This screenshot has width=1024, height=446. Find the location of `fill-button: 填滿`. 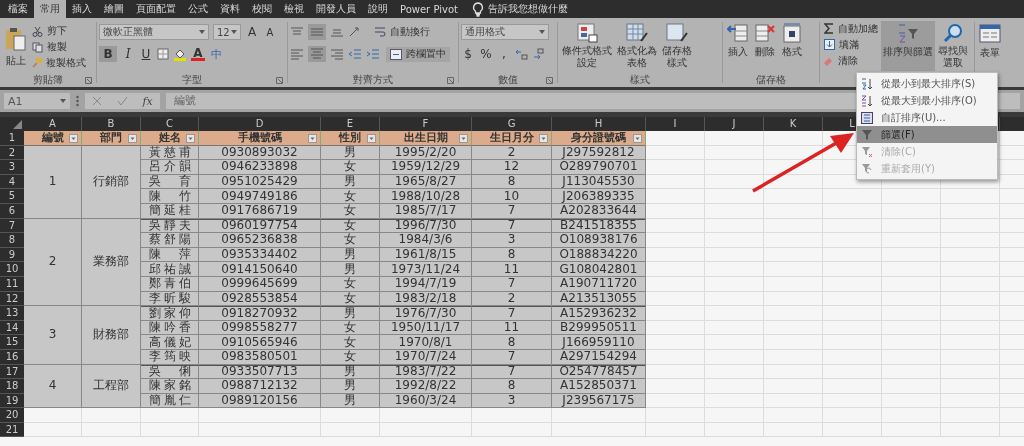

fill-button: 填滿 is located at coordinates (851, 44).